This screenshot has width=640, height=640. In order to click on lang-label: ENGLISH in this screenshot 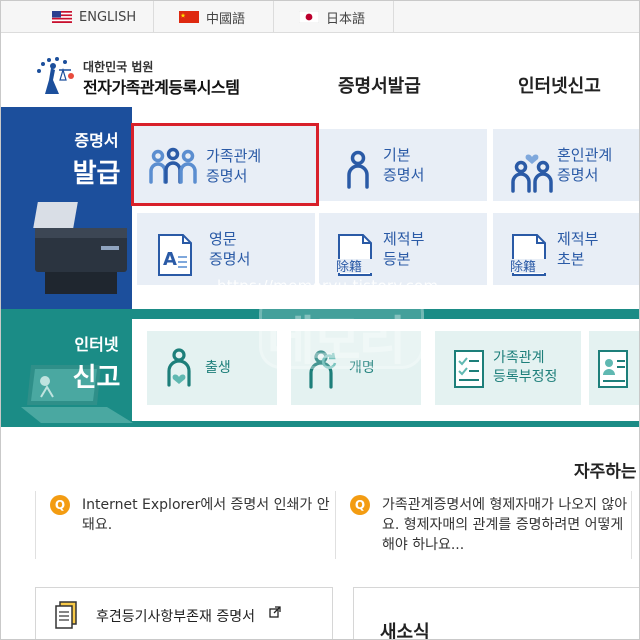, I will do `click(108, 17)`.